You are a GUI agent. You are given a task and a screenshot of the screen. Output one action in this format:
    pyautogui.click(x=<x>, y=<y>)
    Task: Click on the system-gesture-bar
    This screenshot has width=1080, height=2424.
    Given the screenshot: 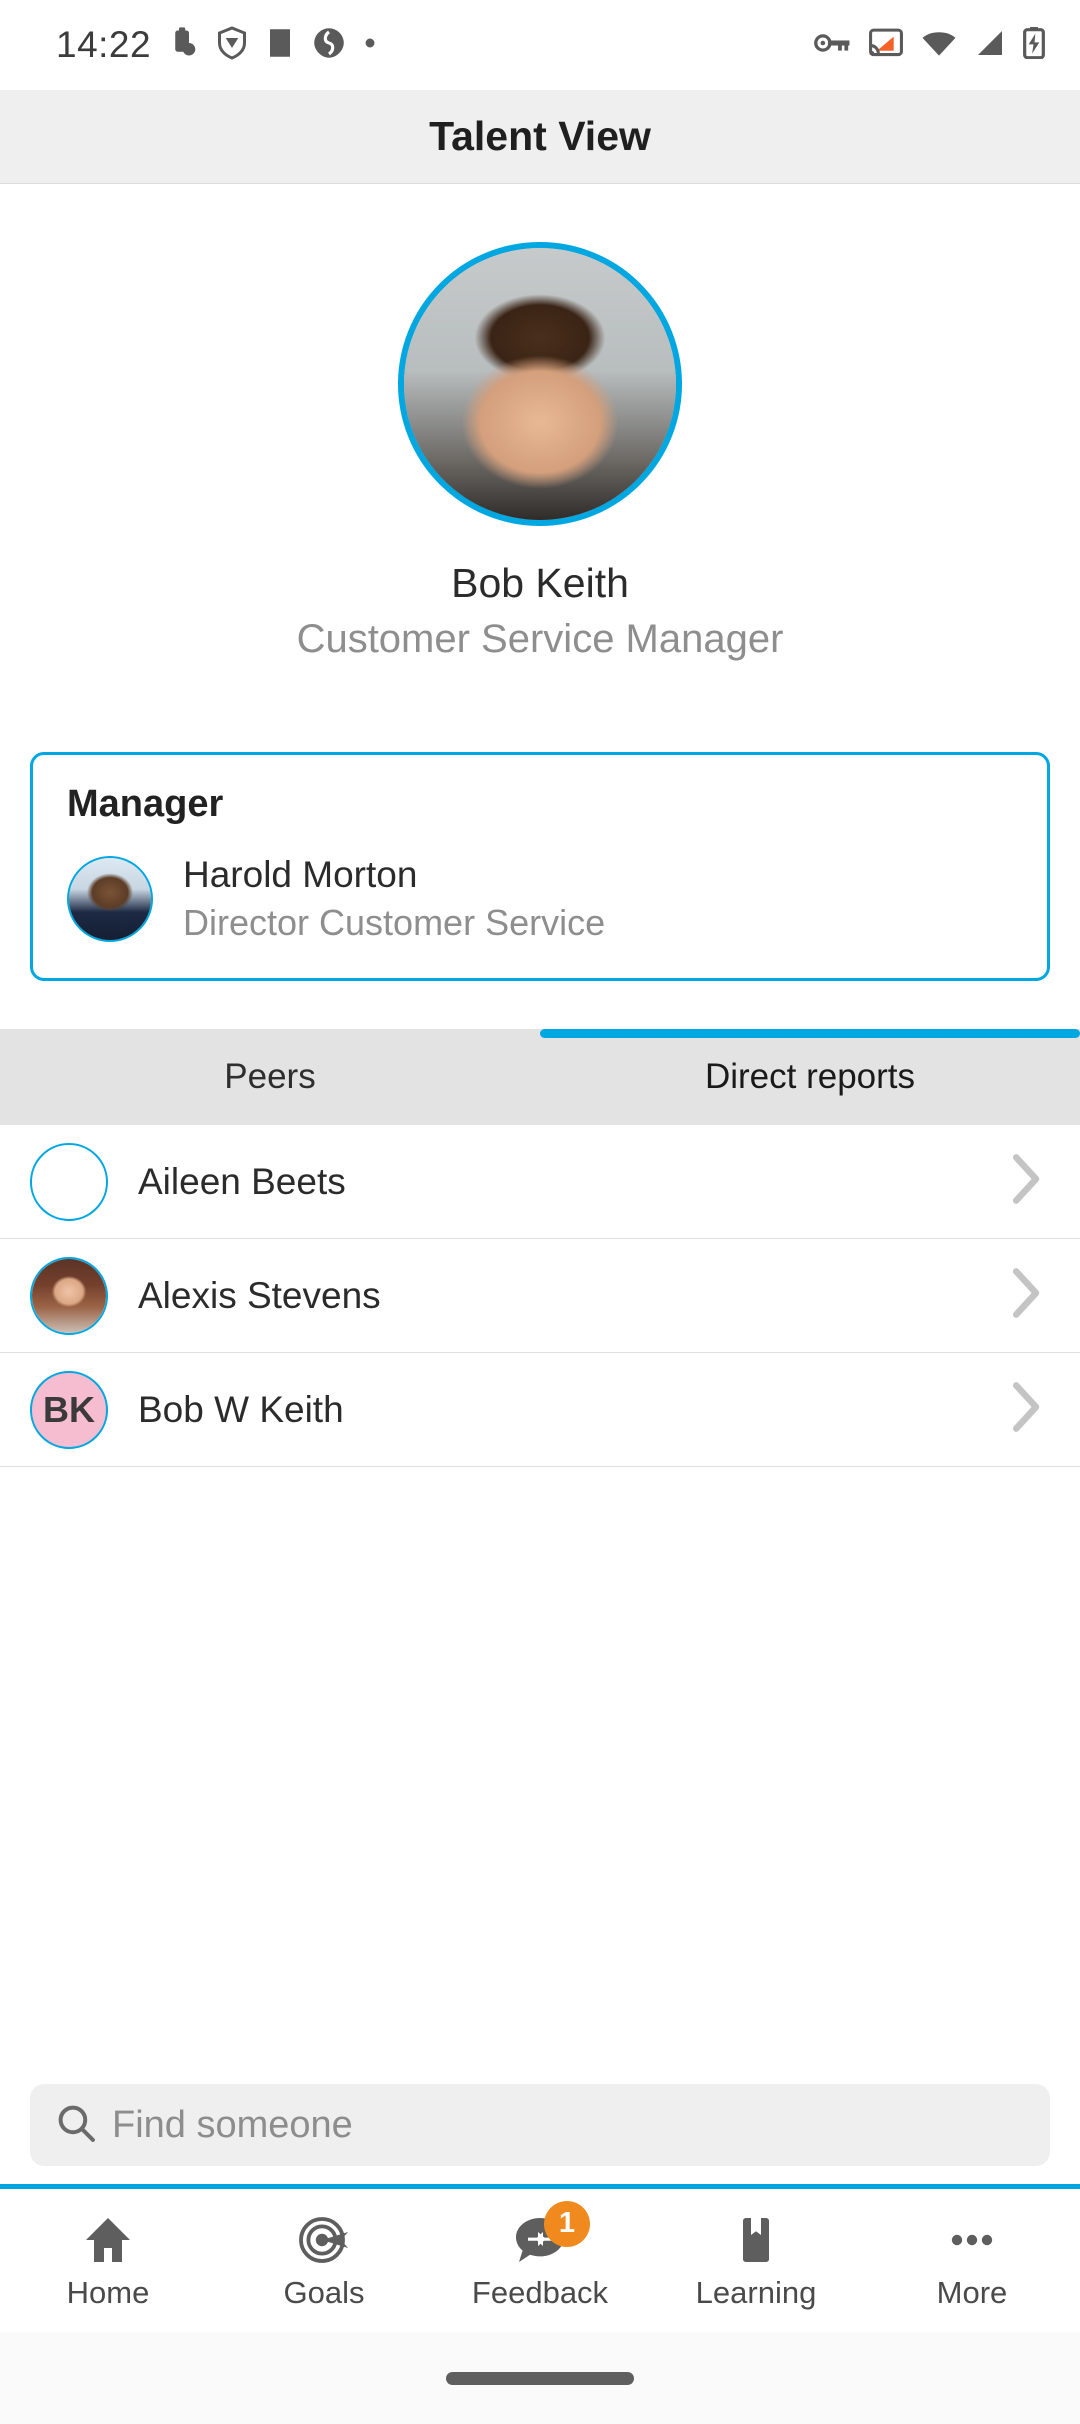 What is the action you would take?
    pyautogui.click(x=540, y=2378)
    